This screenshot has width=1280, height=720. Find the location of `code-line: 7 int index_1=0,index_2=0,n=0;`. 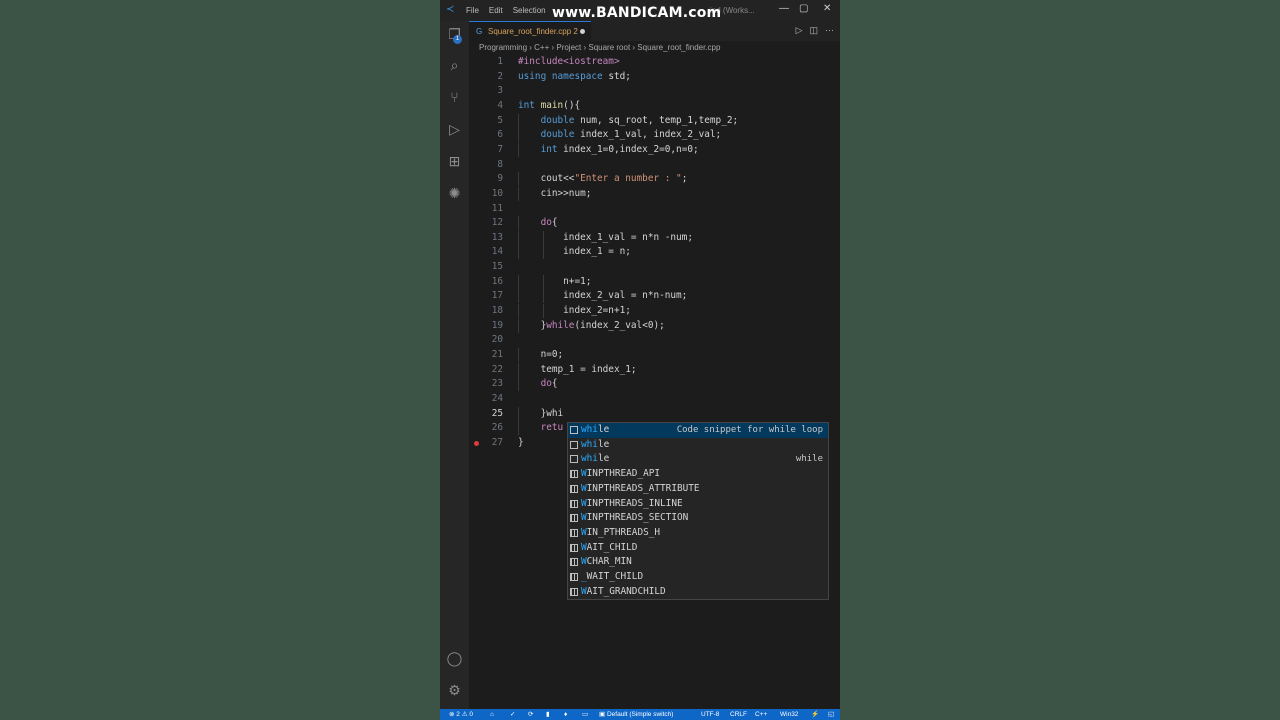

code-line: 7 int index_1=0,index_2=0,n=0; is located at coordinates (654, 149).